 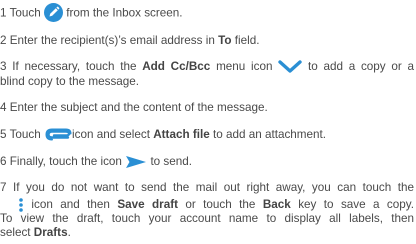 I want to click on key-name-back: Back, so click(x=276, y=205).